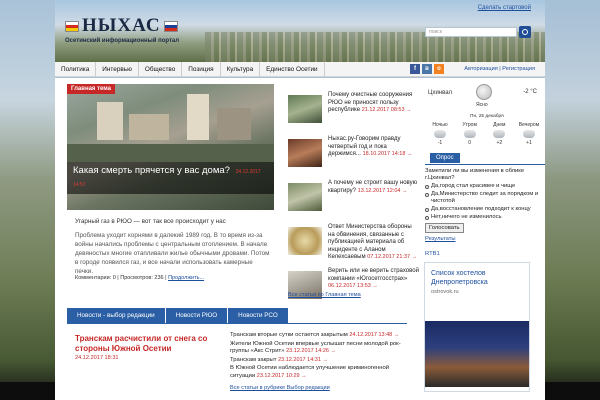 The height and width of the screenshot is (400, 600). I want to click on nav-item-ossetia-unity: Единство Осетии, so click(292, 69).